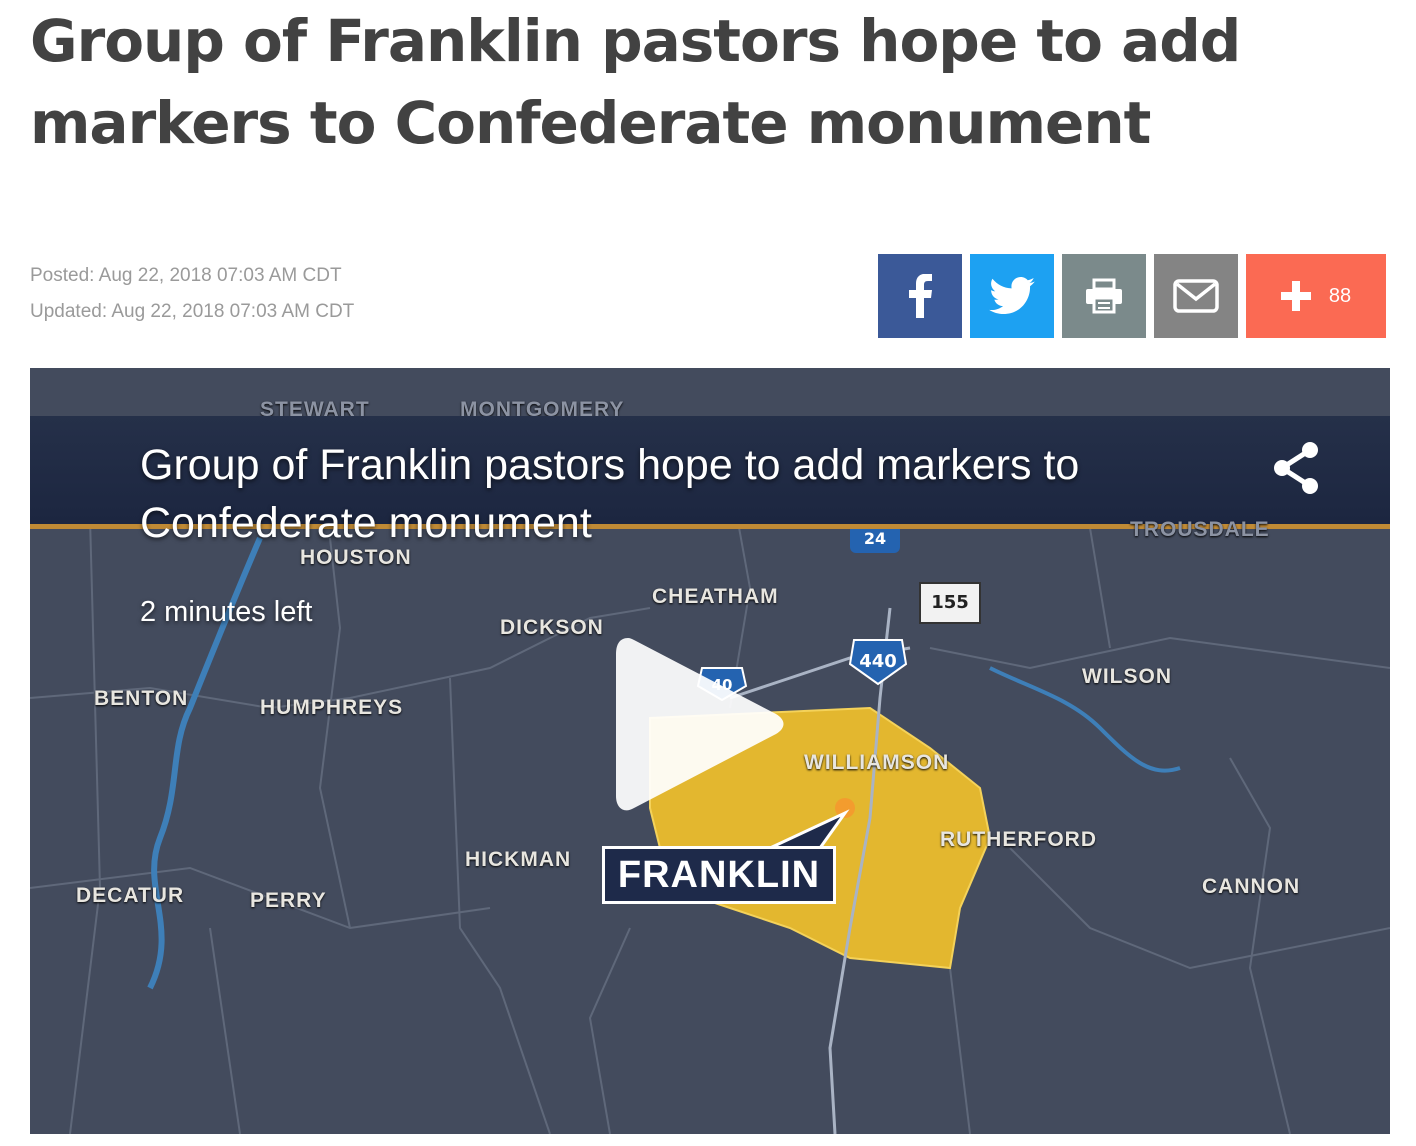 Image resolution: width=1416 pixels, height=1146 pixels. What do you see at coordinates (719, 875) in the screenshot?
I see `franklin-map-label: FRANKLIN` at bounding box center [719, 875].